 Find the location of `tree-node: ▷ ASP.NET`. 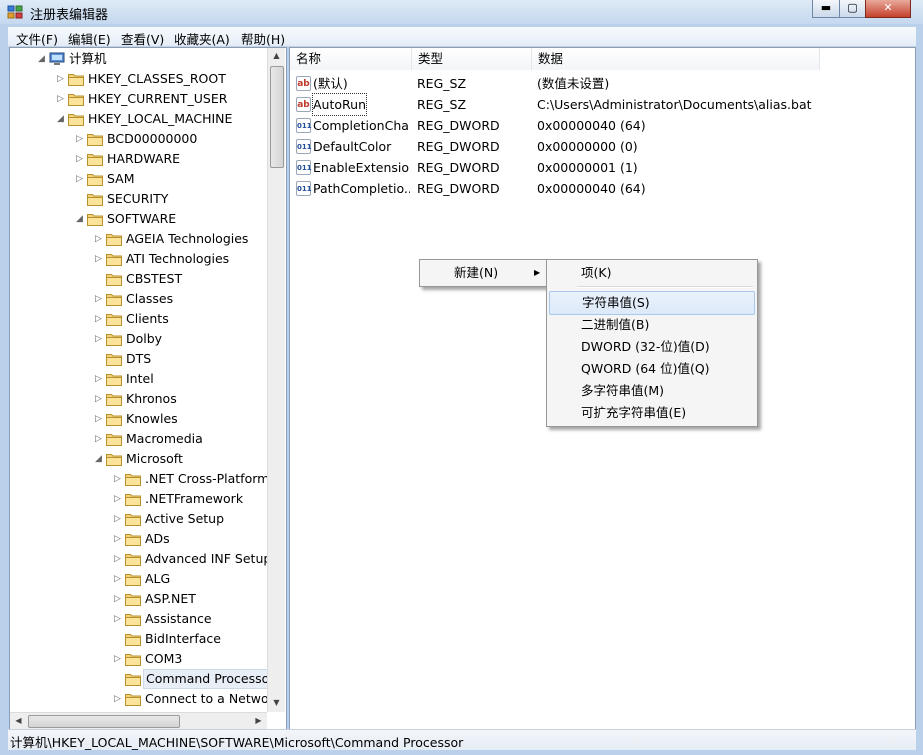

tree-node: ▷ ASP.NET is located at coordinates (138, 599).